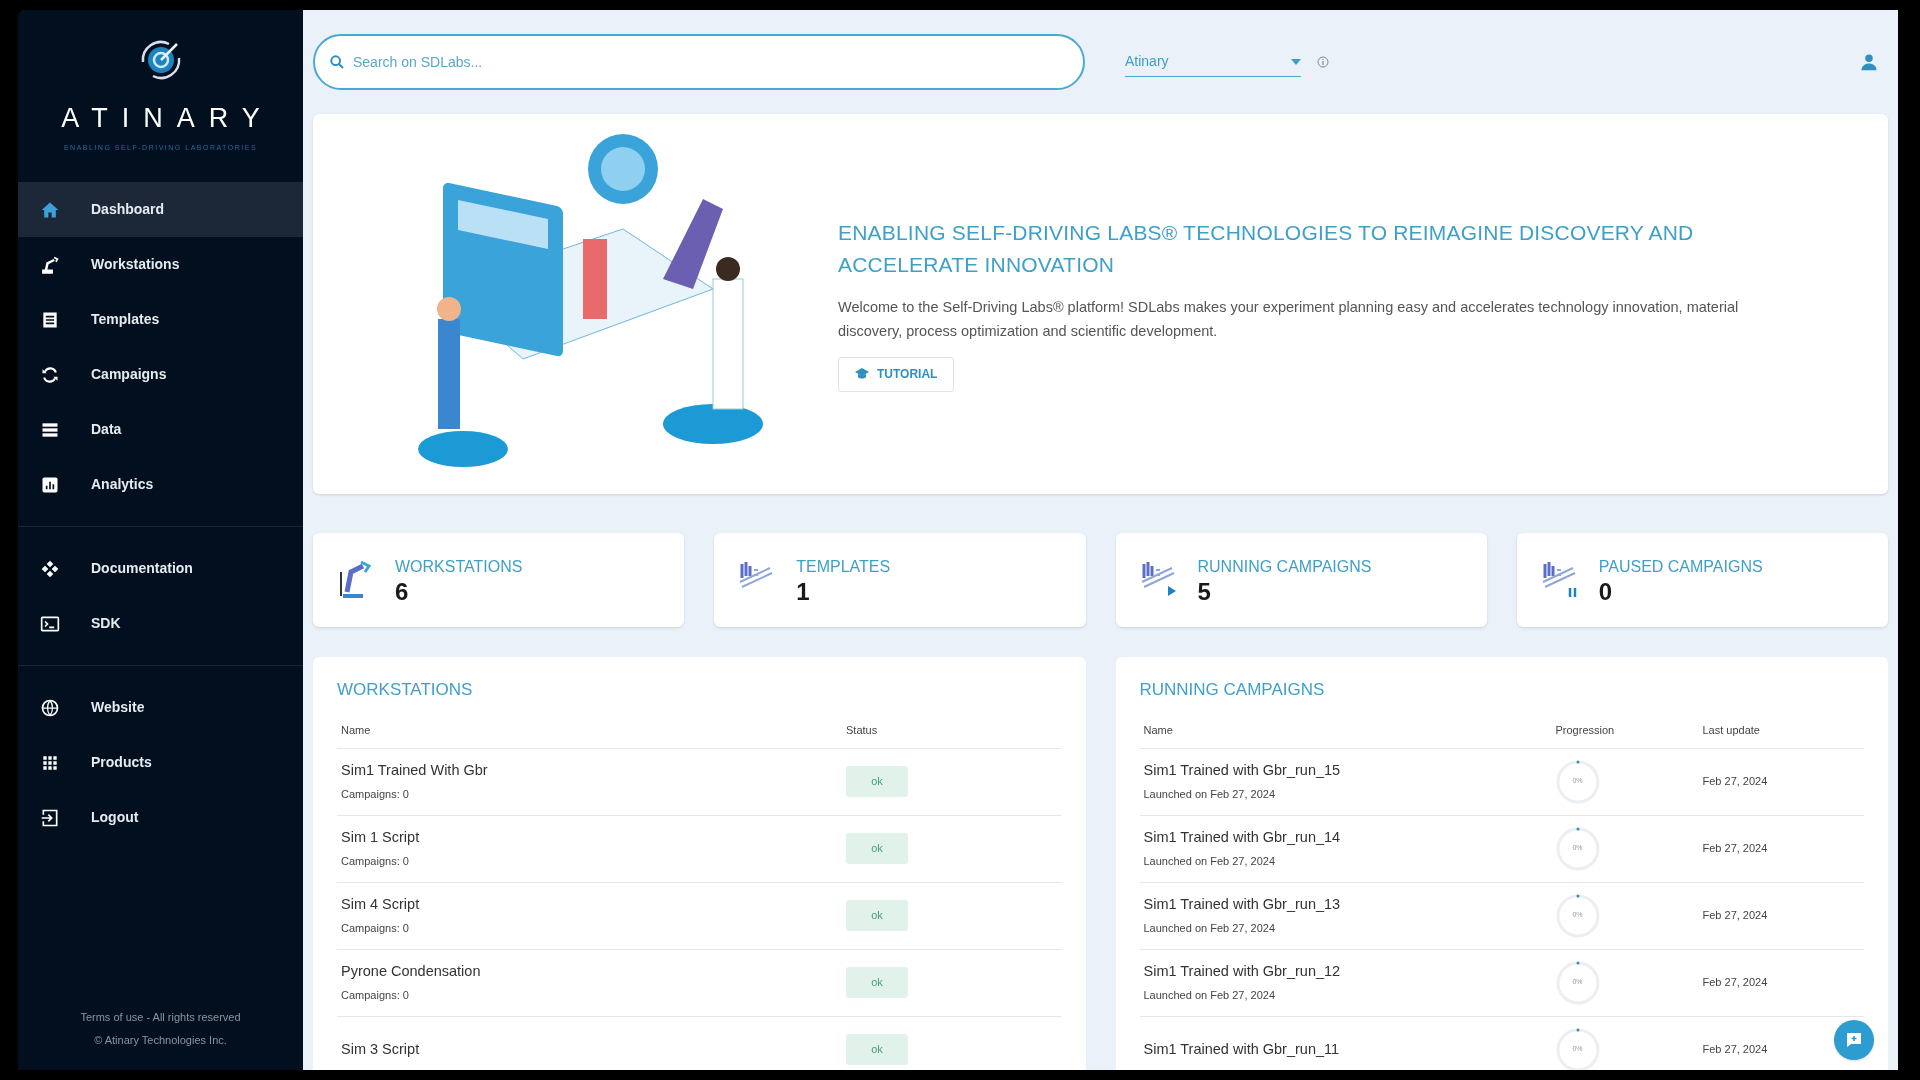  What do you see at coordinates (160, 817) in the screenshot?
I see `sidebar-item: Logout` at bounding box center [160, 817].